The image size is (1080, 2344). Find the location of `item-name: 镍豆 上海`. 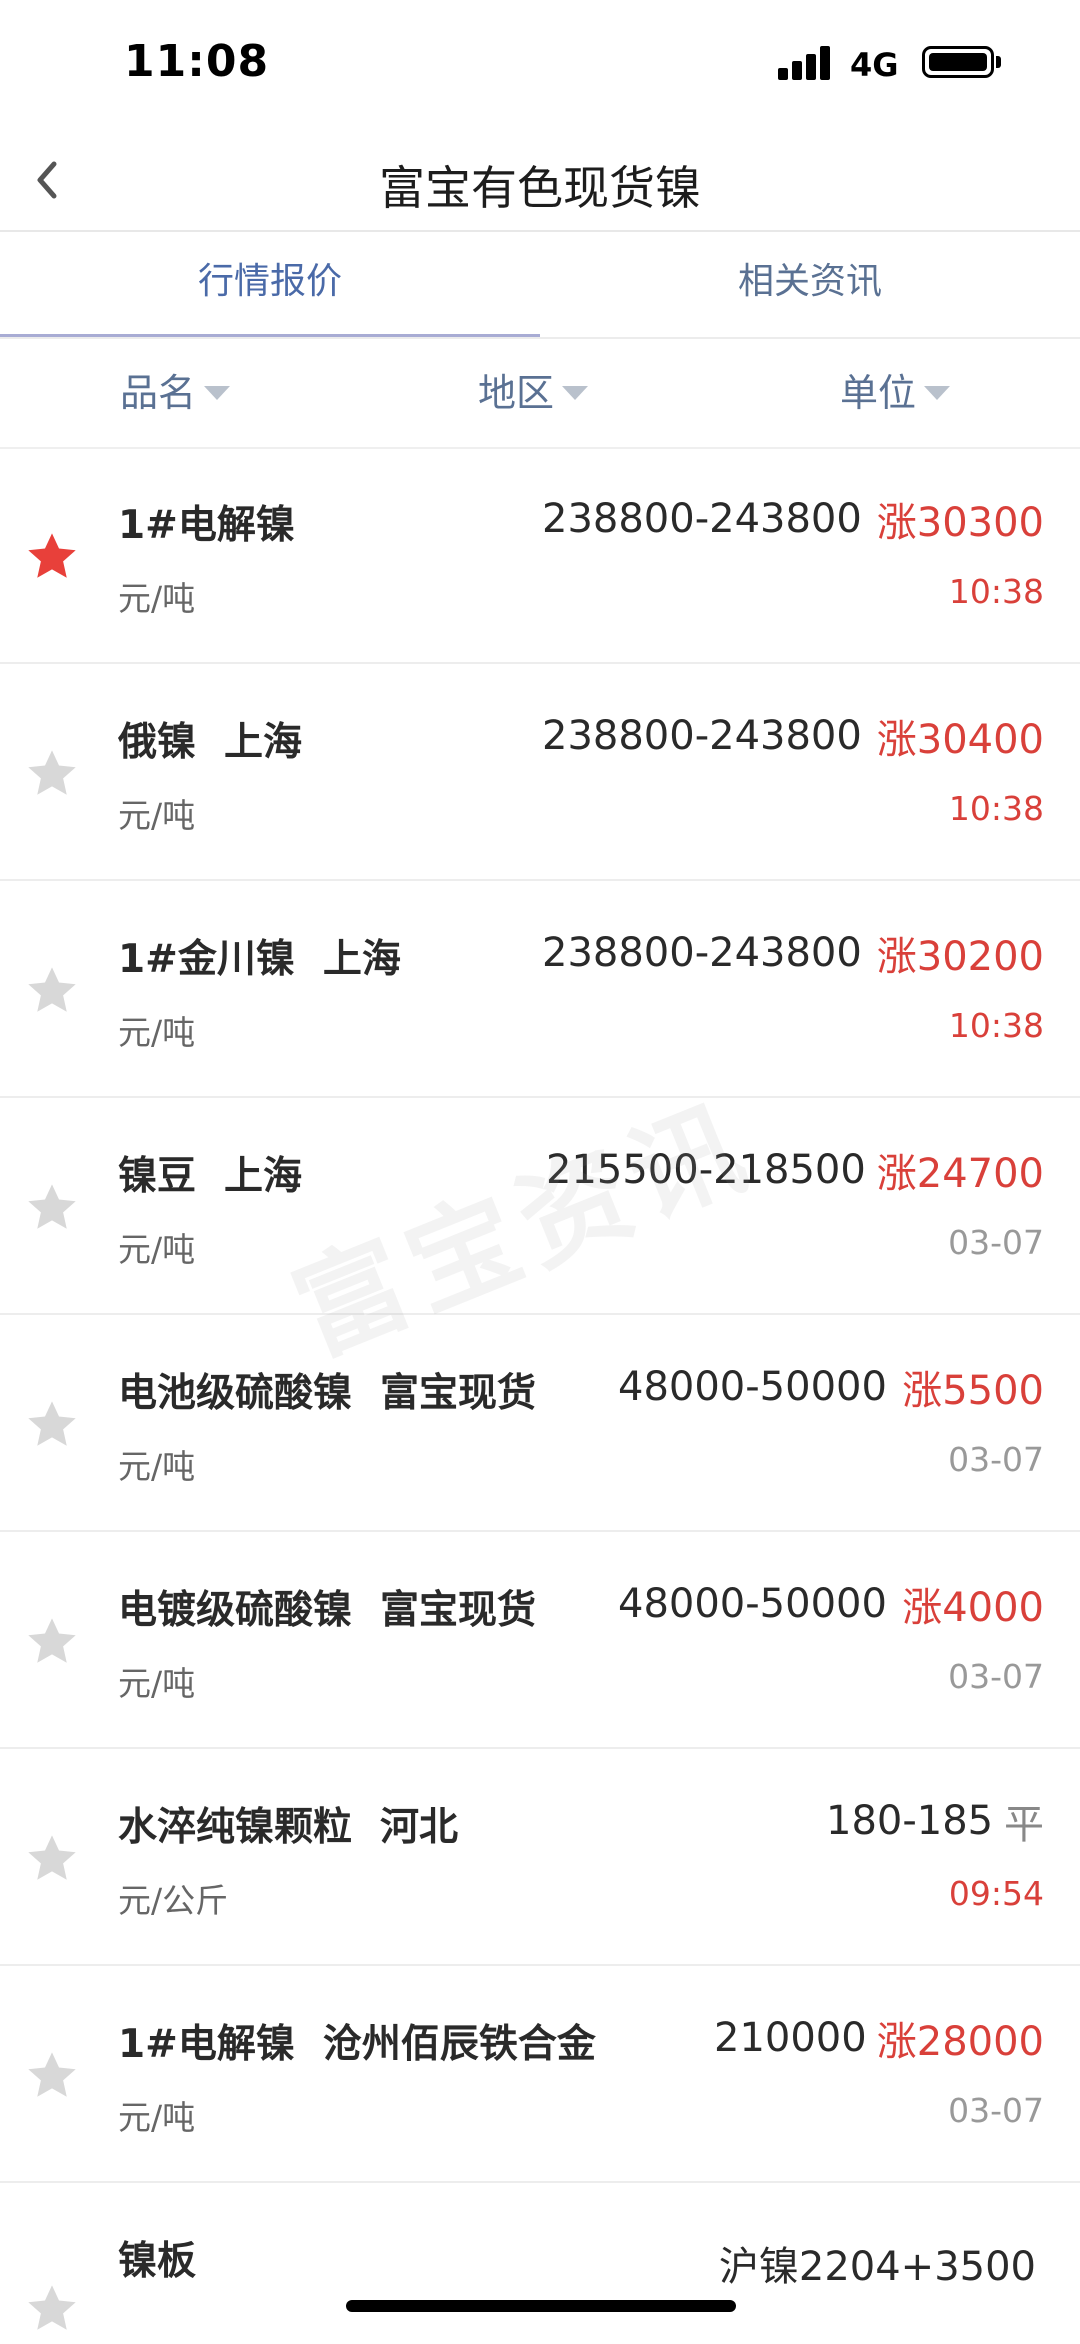

item-name: 镍豆 上海 is located at coordinates (210, 1176).